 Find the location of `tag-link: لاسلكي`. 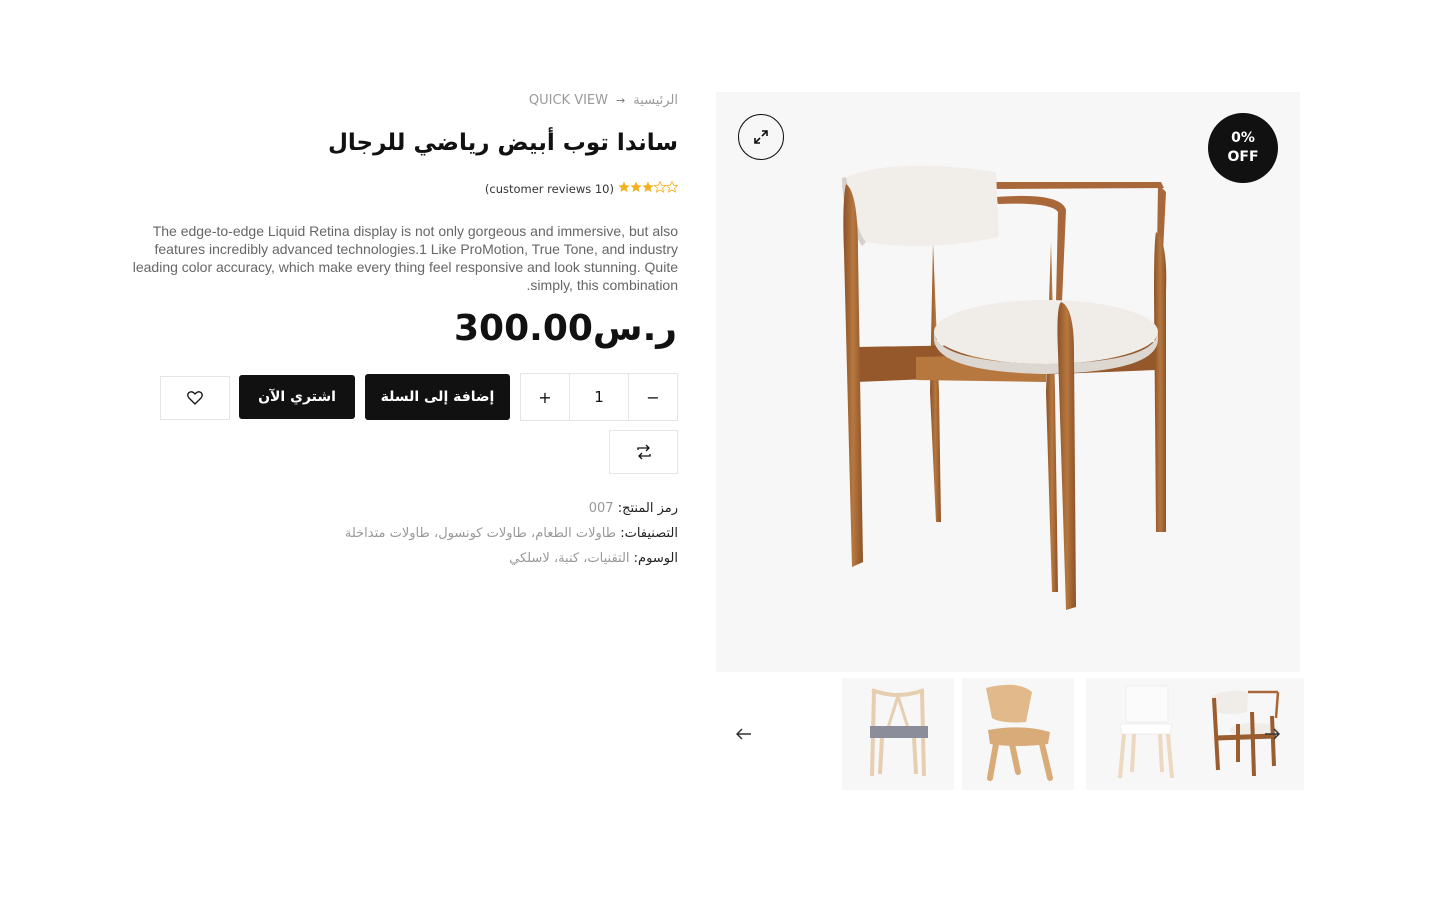

tag-link: لاسلكي is located at coordinates (529, 558).